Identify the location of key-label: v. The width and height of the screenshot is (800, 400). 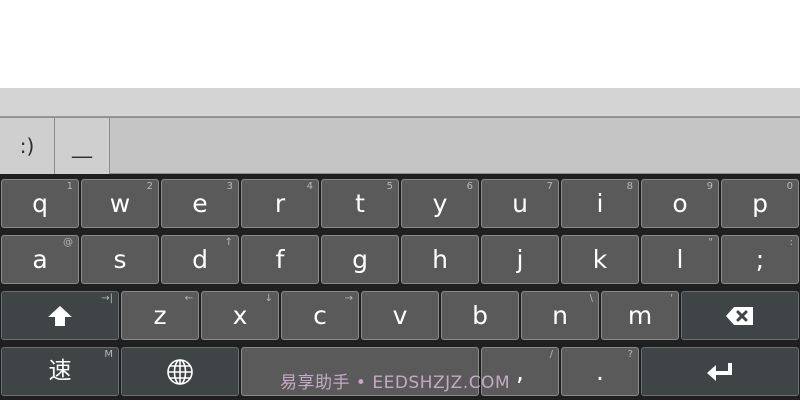
(400, 315).